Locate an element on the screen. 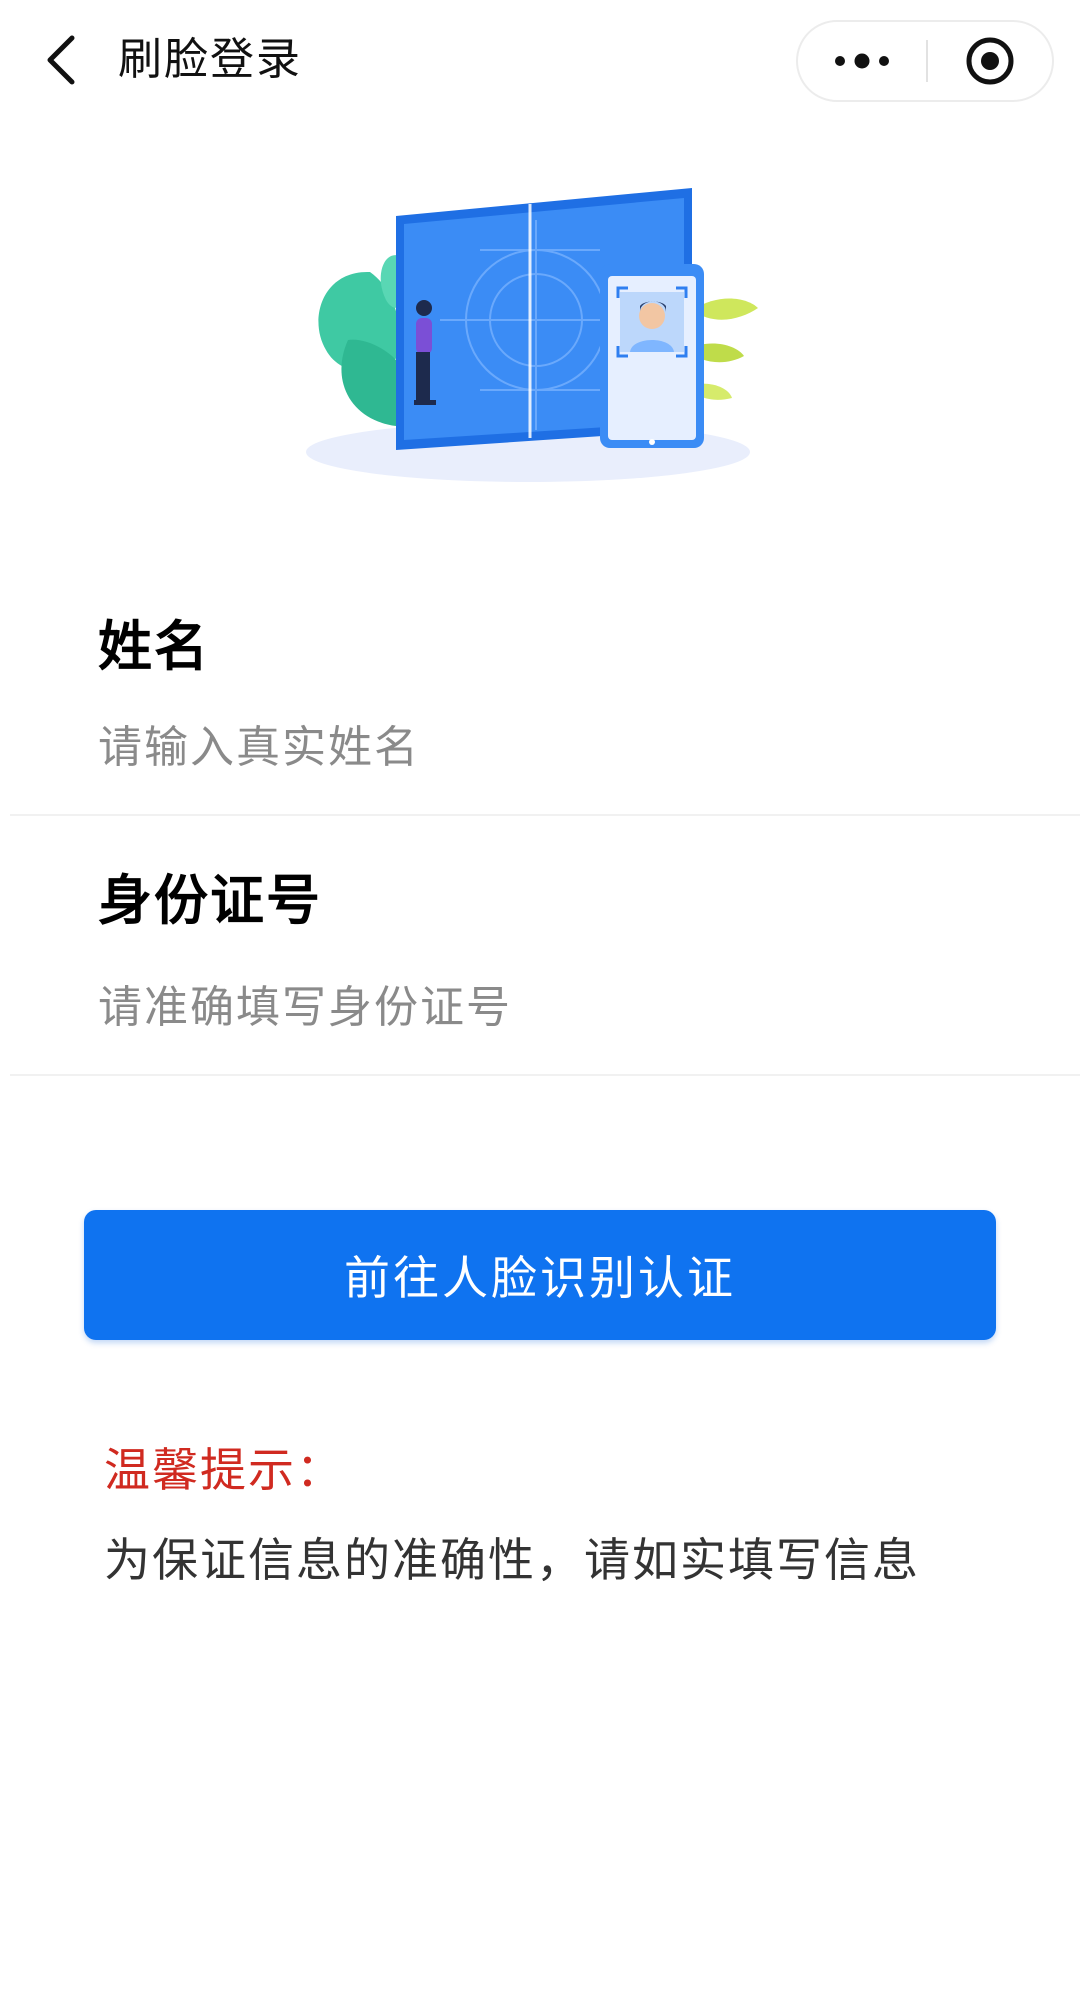 The height and width of the screenshot is (2001, 1080). notice-title: 温馨提示： is located at coordinates (224, 1470).